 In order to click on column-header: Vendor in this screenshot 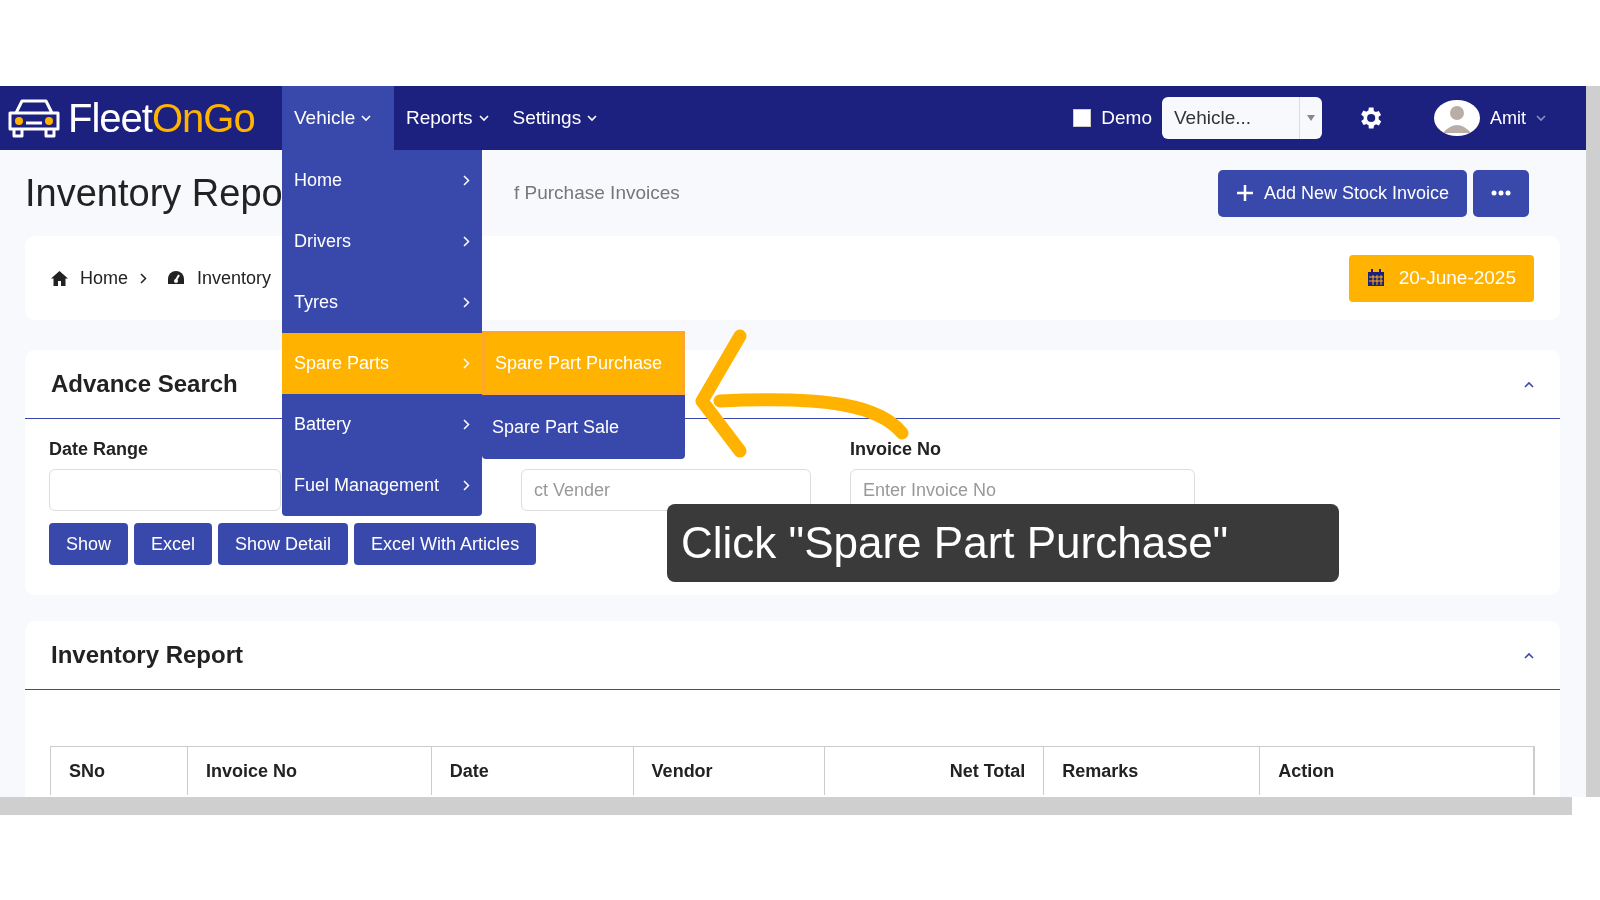, I will do `click(729, 771)`.